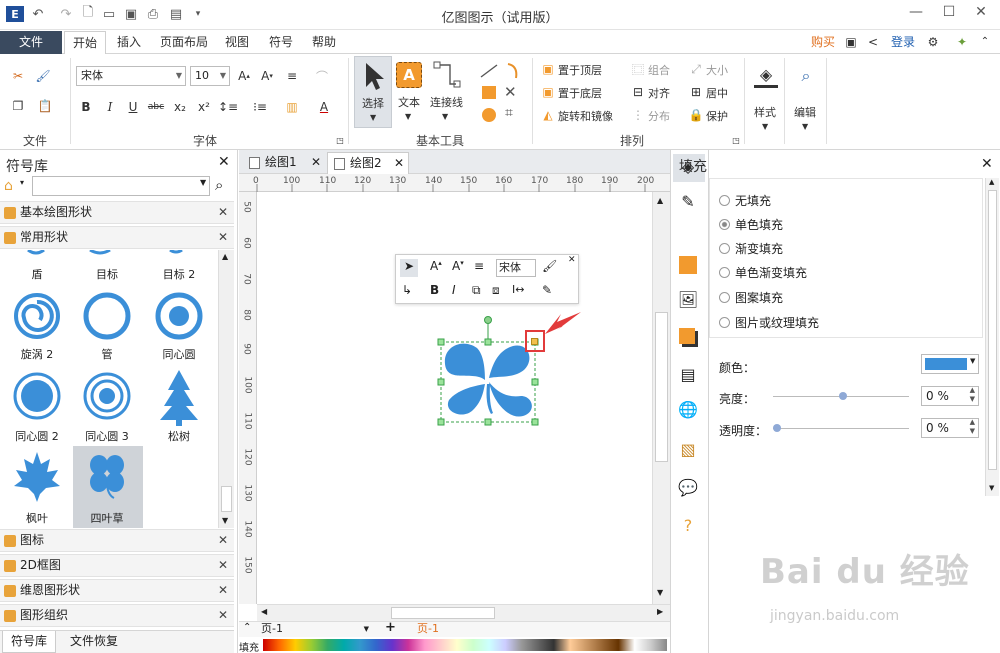 The width and height of the screenshot is (1000, 653). I want to click on tab-file-recovery: 文件恢复, so click(94, 642).